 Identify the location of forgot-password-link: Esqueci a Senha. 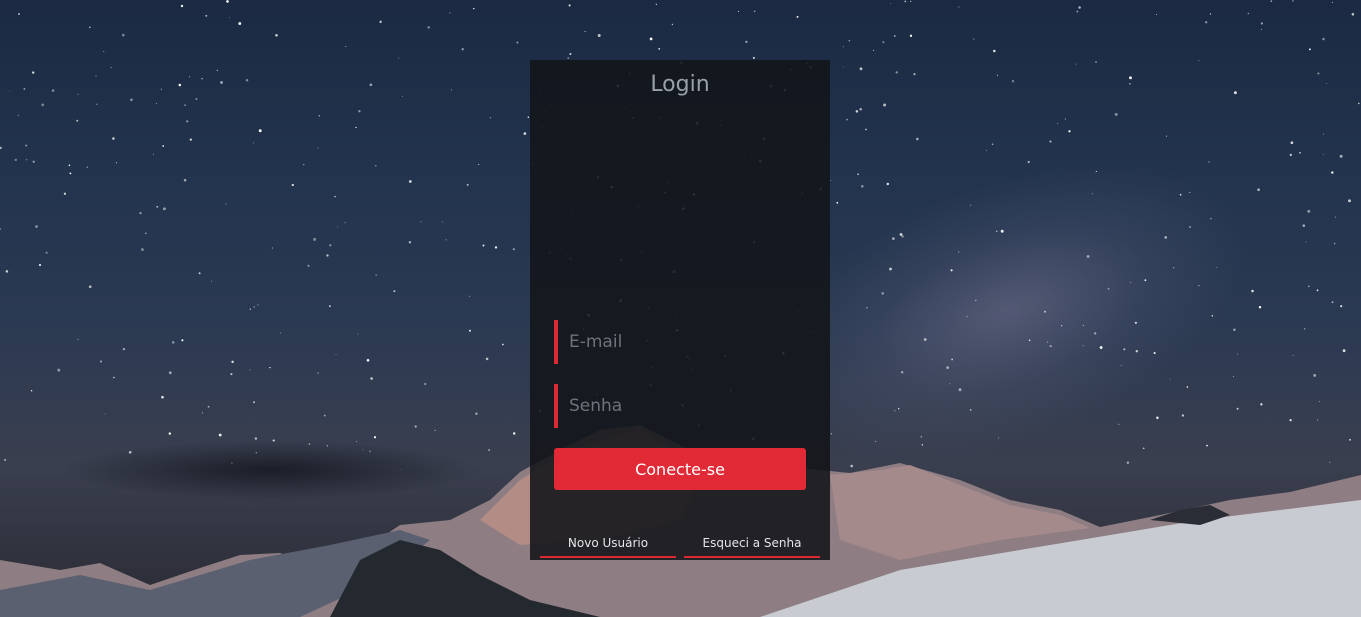
(752, 544).